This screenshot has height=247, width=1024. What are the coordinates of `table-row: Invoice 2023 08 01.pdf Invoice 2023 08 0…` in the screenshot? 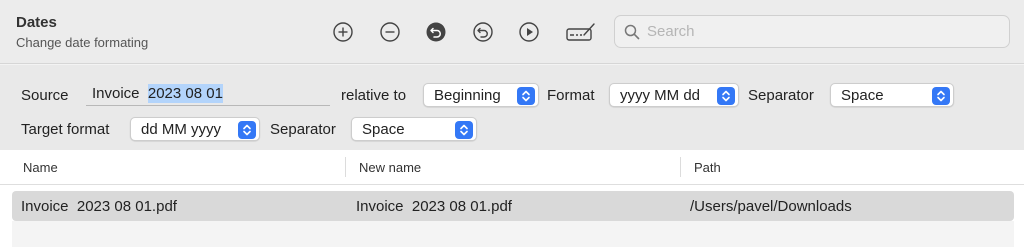 It's located at (513, 206).